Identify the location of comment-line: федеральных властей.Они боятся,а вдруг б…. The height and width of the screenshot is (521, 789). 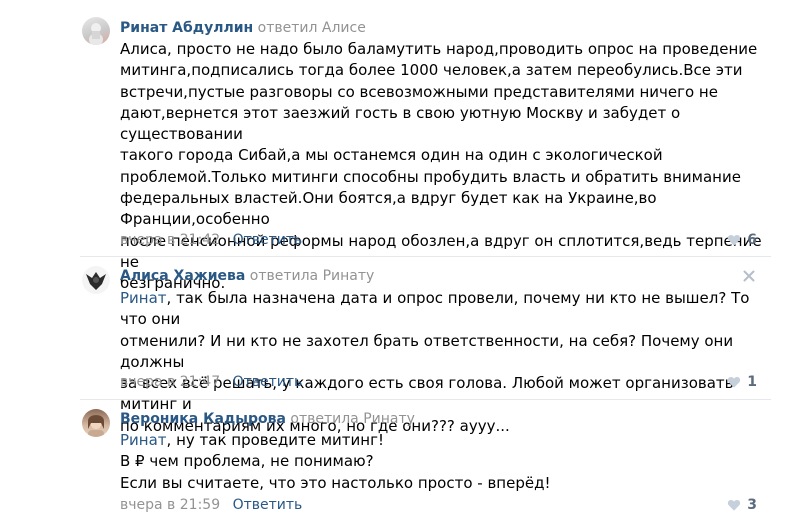
(388, 209).